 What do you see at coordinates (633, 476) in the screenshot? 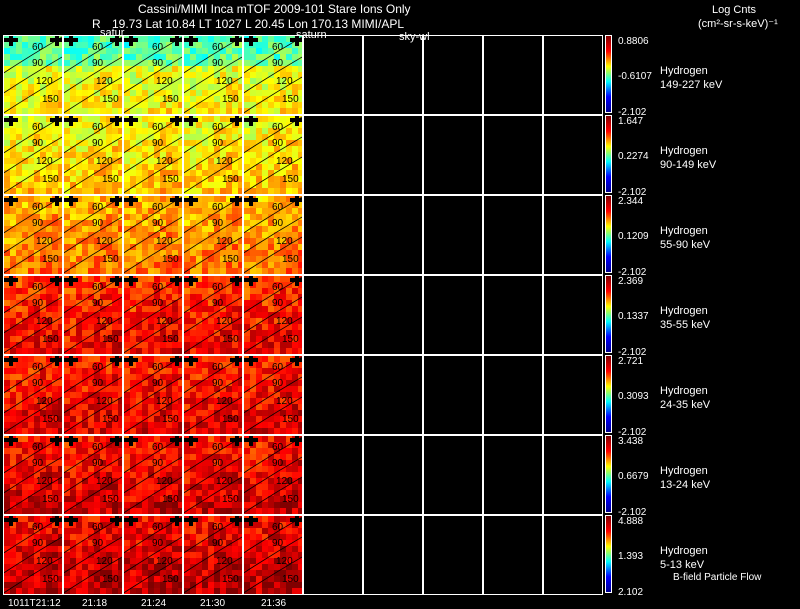
I see `colorbar-mid: 0.6679` at bounding box center [633, 476].